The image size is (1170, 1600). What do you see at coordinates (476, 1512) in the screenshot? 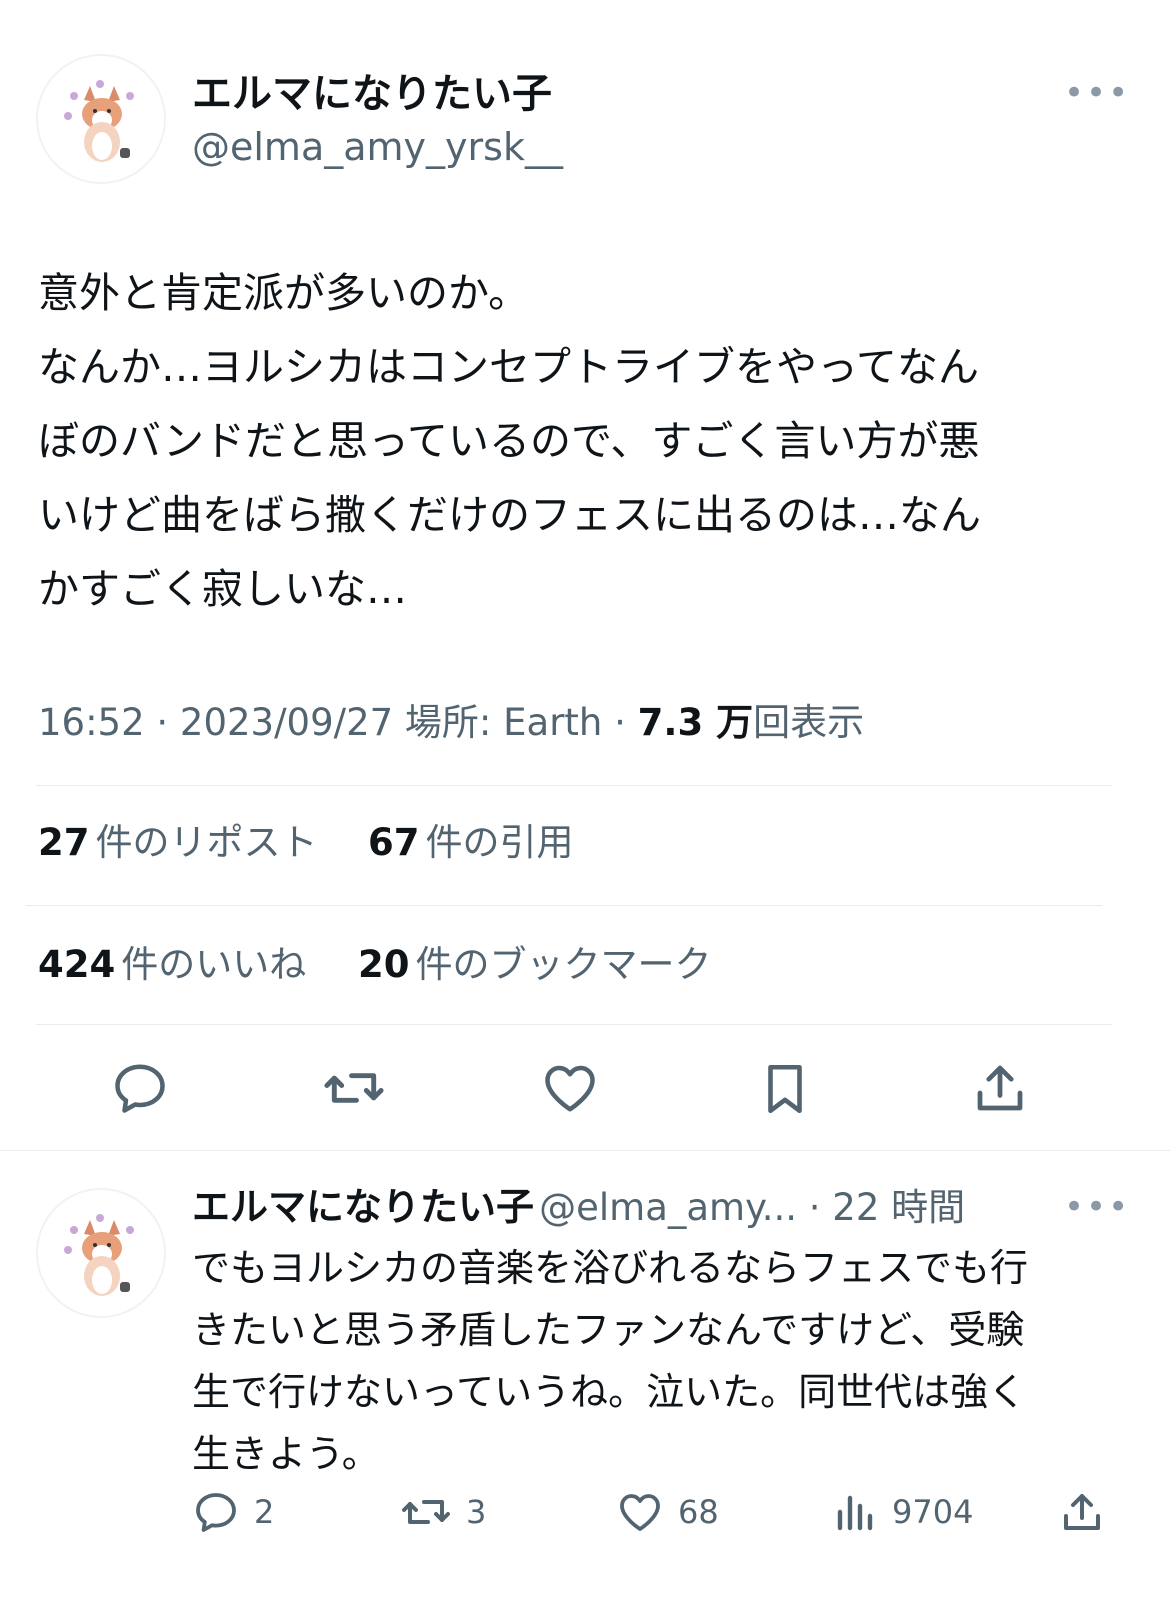
I see `reply-repost-count: 3` at bounding box center [476, 1512].